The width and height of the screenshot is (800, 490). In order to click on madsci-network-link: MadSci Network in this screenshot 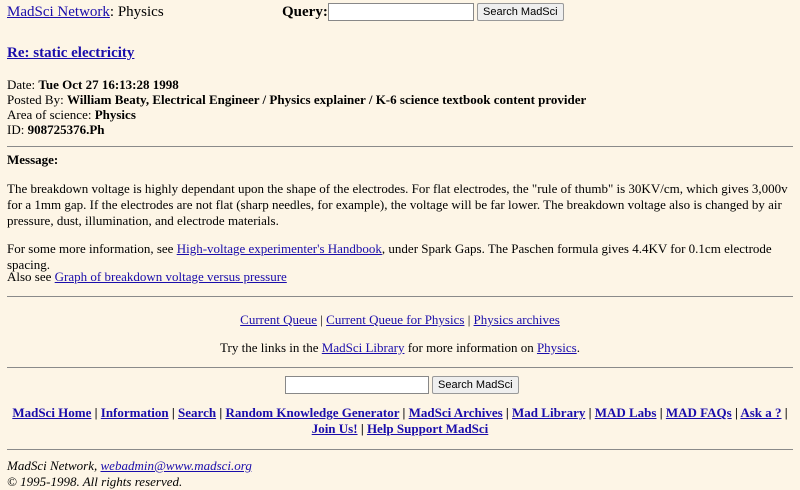, I will do `click(58, 12)`.